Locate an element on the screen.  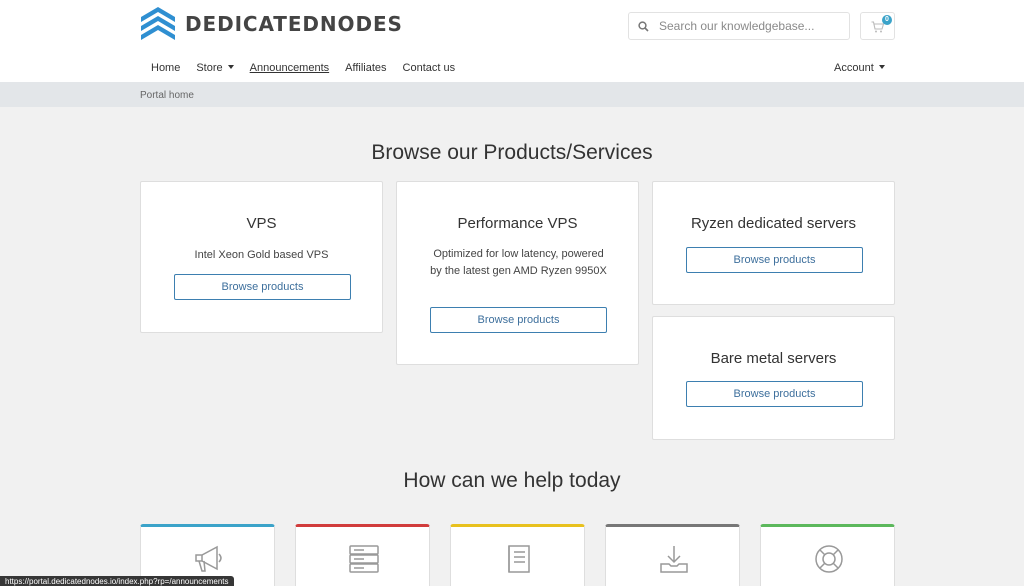
help-card-downloads is located at coordinates (672, 555).